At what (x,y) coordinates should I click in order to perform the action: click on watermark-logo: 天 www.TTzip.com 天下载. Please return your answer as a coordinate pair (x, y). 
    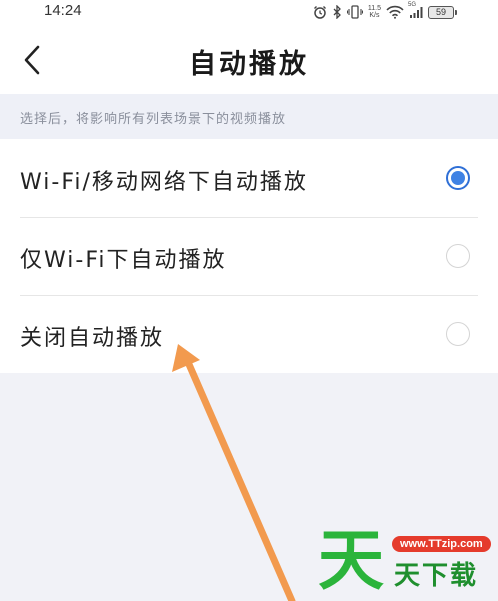
    Looking at the image, I should click on (407, 560).